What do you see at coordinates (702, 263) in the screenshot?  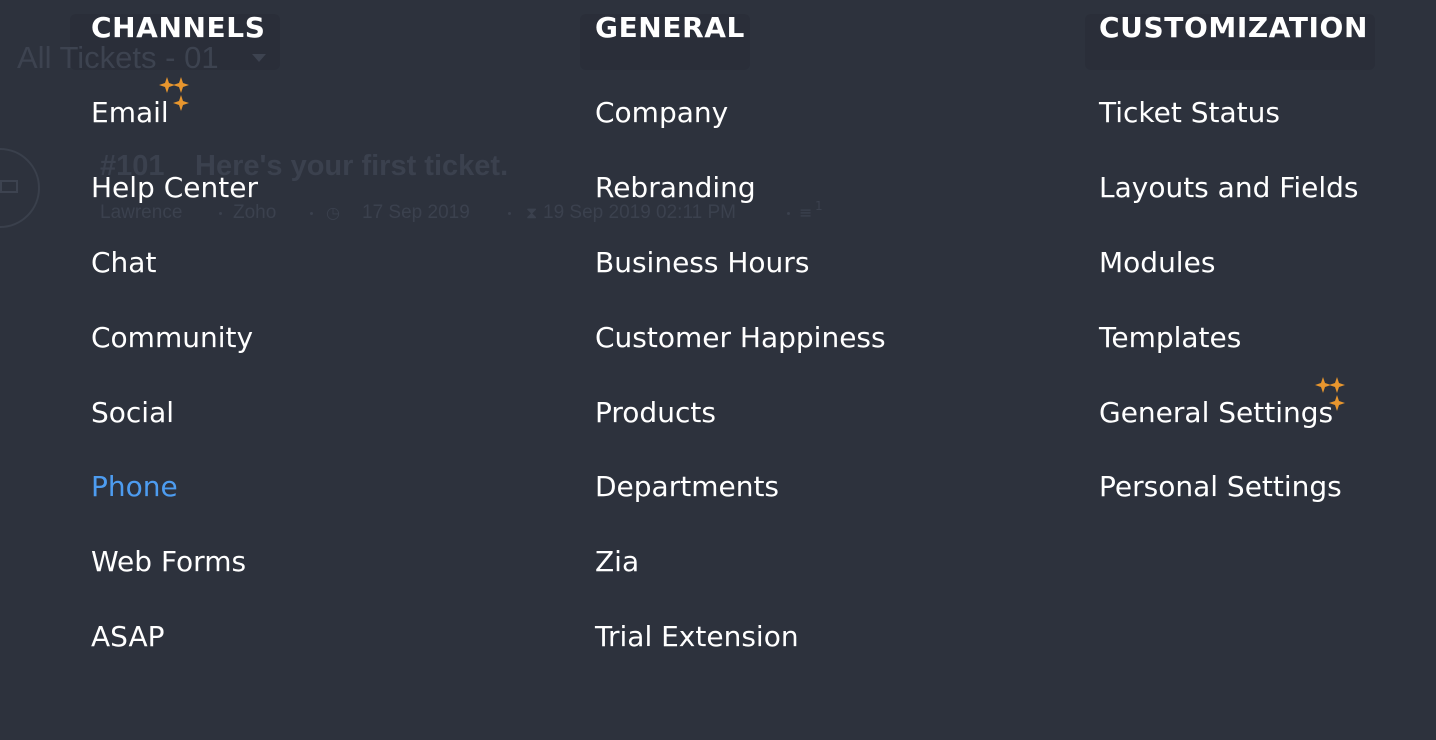 I see `menu-item-business-hours: Business Hours` at bounding box center [702, 263].